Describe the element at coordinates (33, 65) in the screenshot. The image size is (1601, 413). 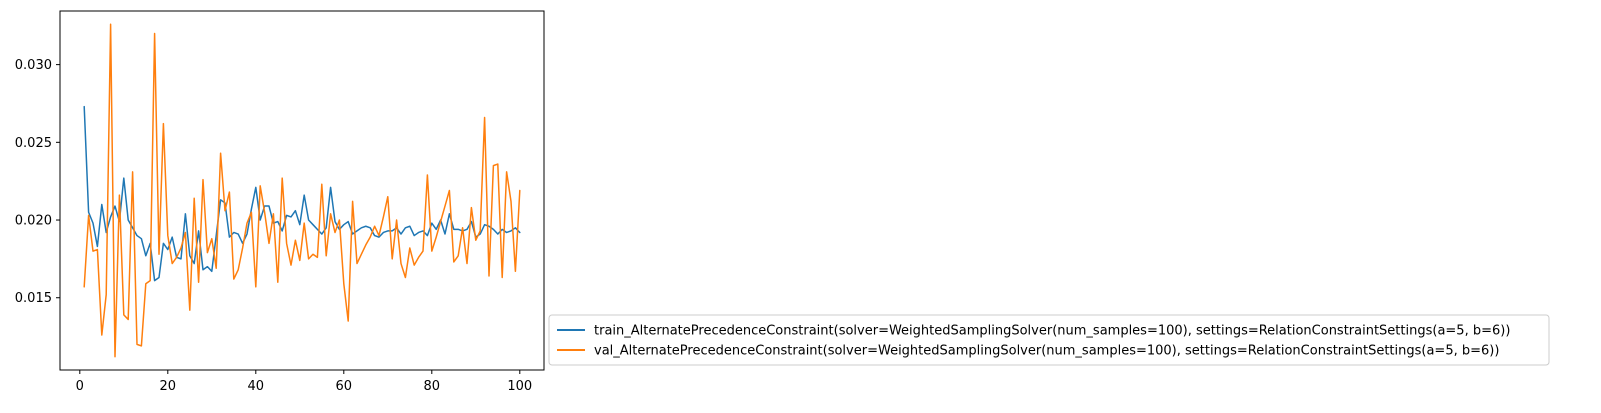
I see `y-tick-label: 0.030` at that location.